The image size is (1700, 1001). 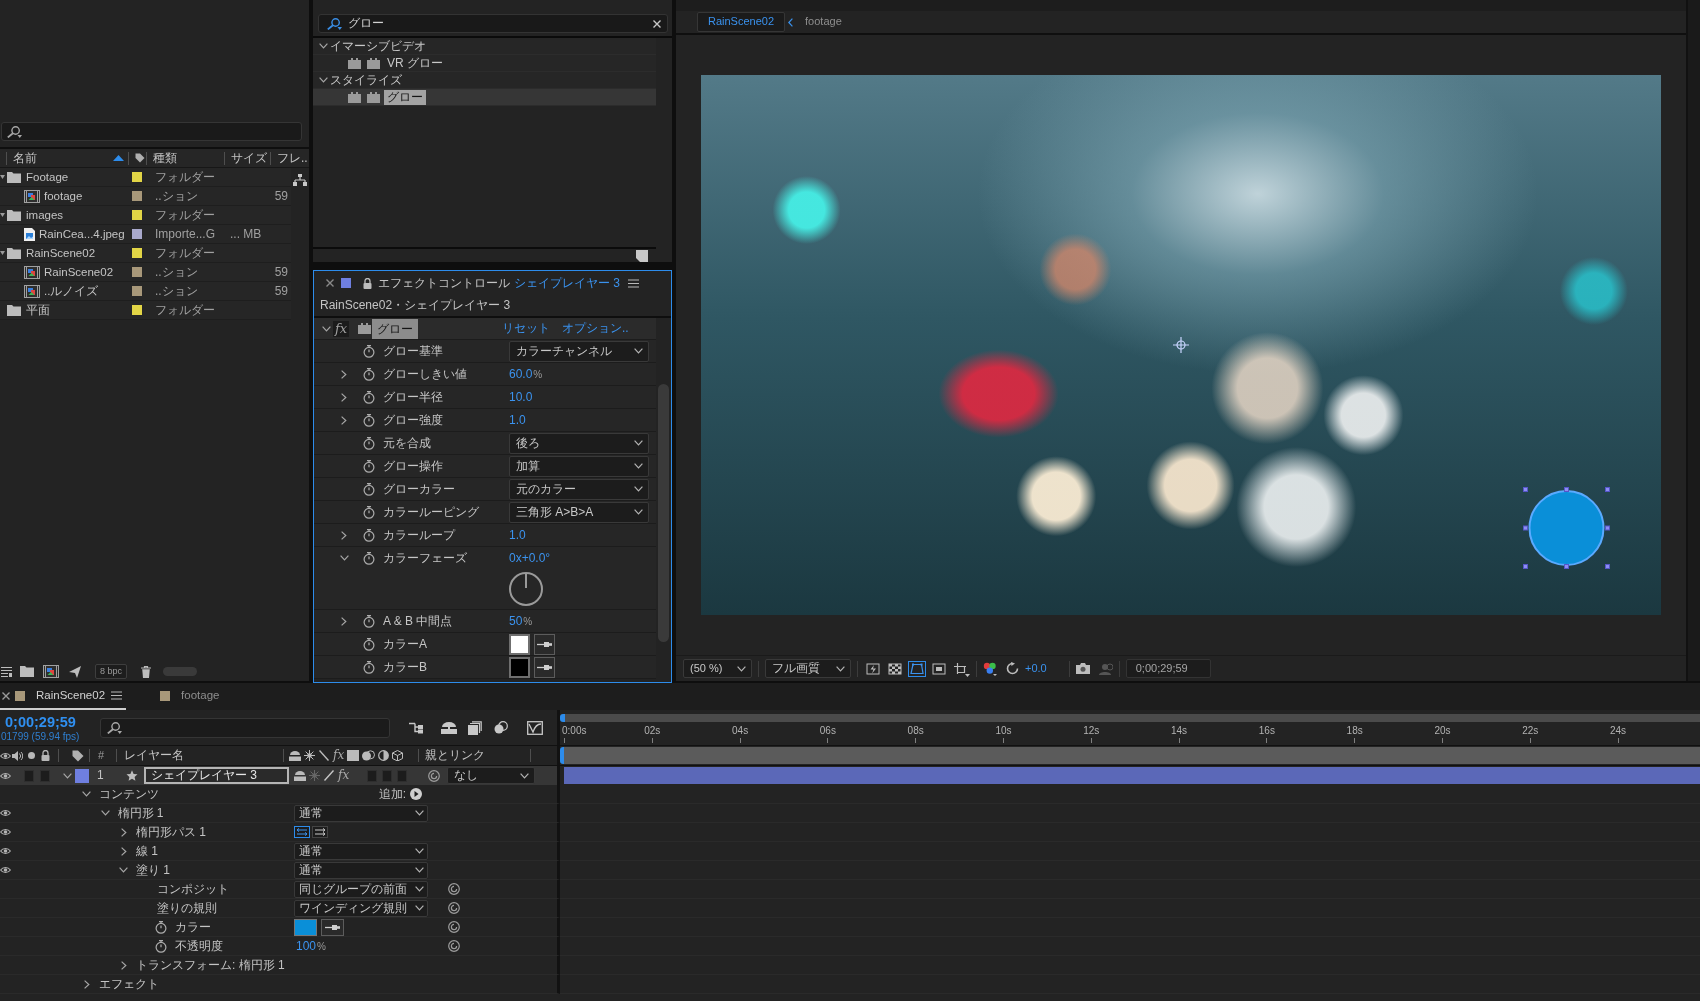 I want to click on lightning-icon, so click(x=873, y=668).